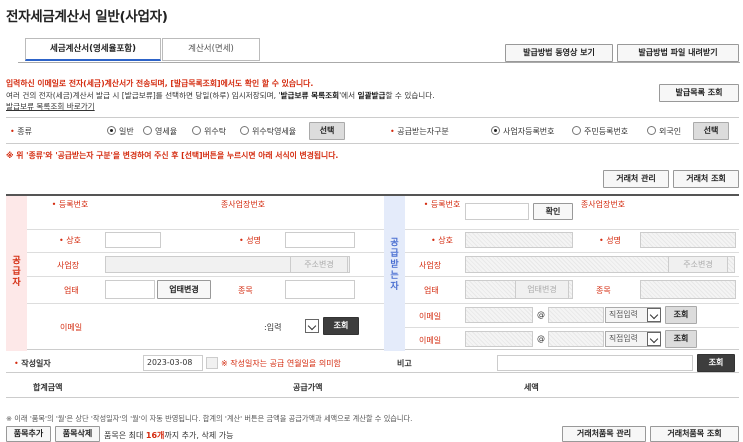  Describe the element at coordinates (603, 204) in the screenshot. I see `receiver-subno-label: 종사업장번호` at that location.